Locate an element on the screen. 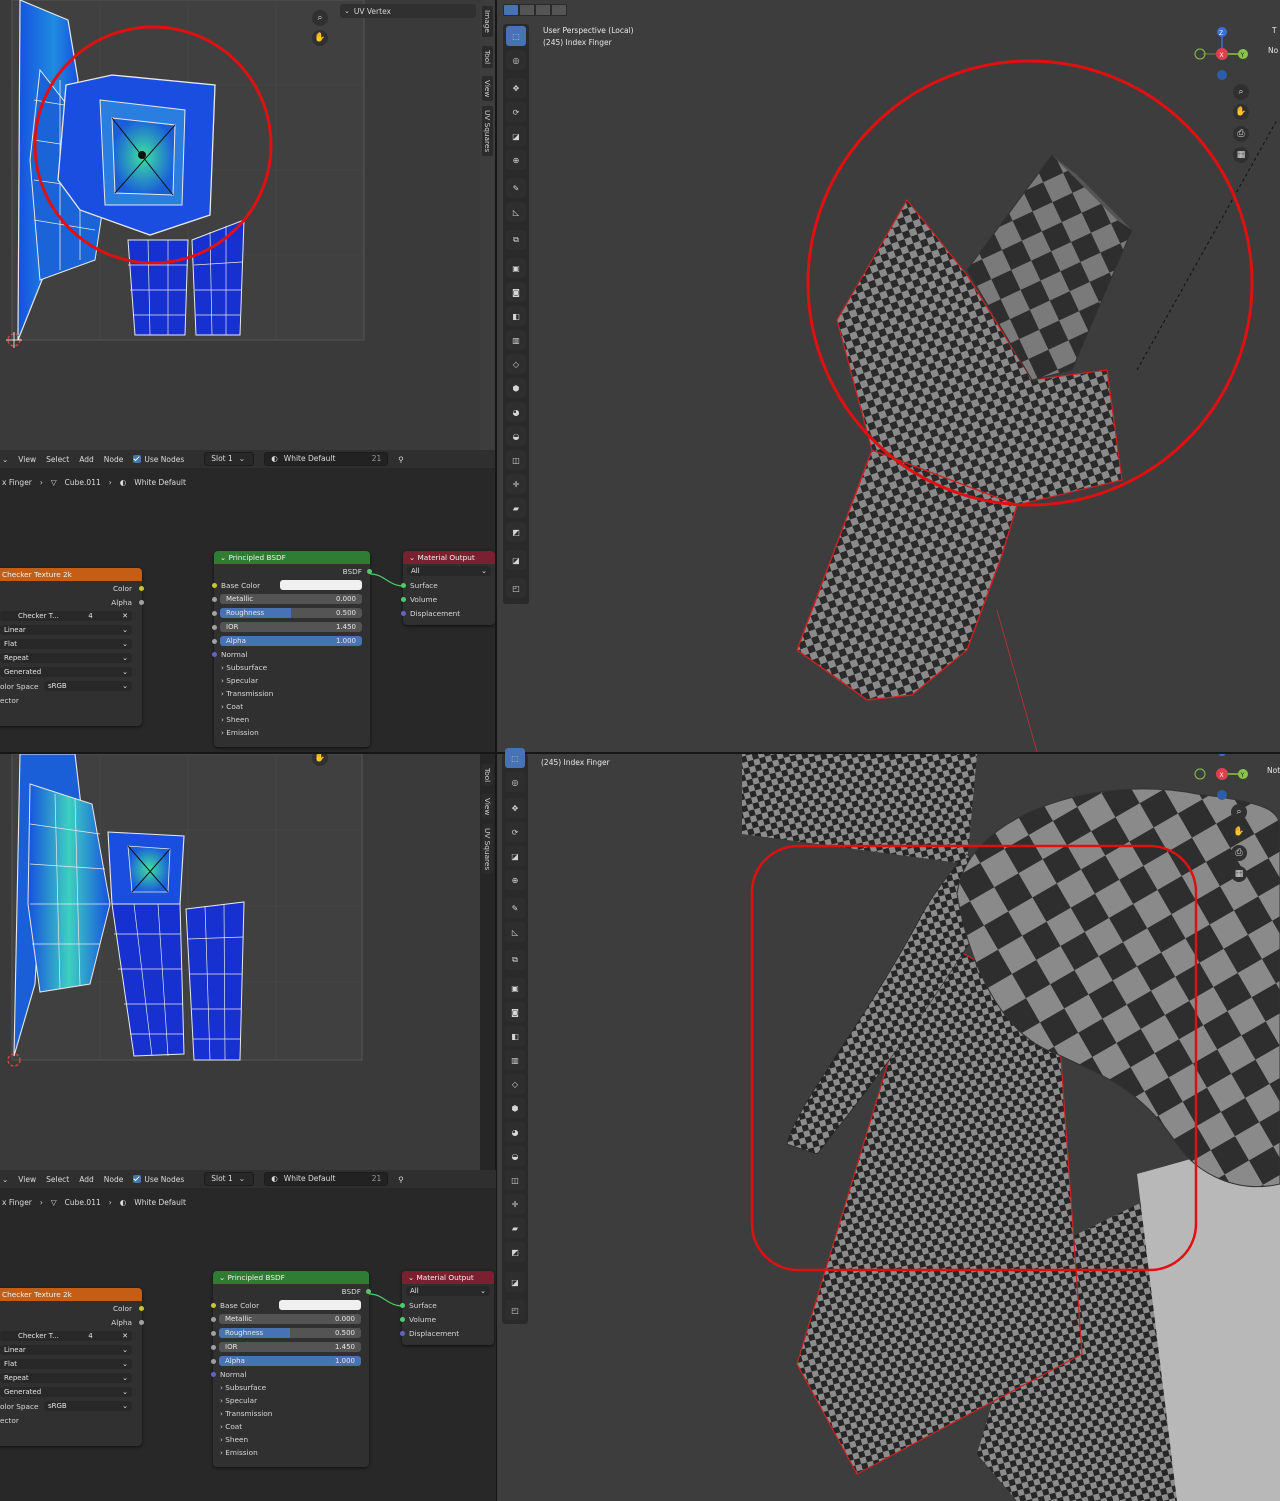  uv-mesh-top is located at coordinates (240, 225).